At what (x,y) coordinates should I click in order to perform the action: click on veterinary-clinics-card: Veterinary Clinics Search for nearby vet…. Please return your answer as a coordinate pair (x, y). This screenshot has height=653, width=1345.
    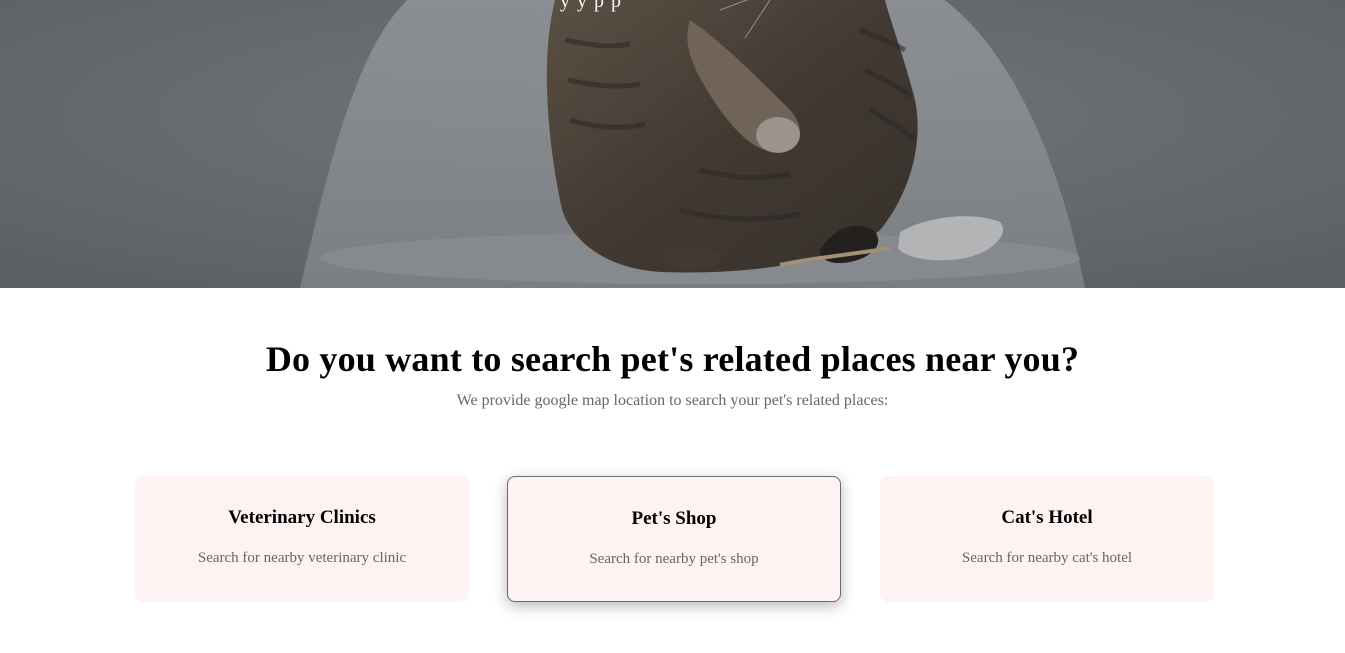
    Looking at the image, I should click on (302, 539).